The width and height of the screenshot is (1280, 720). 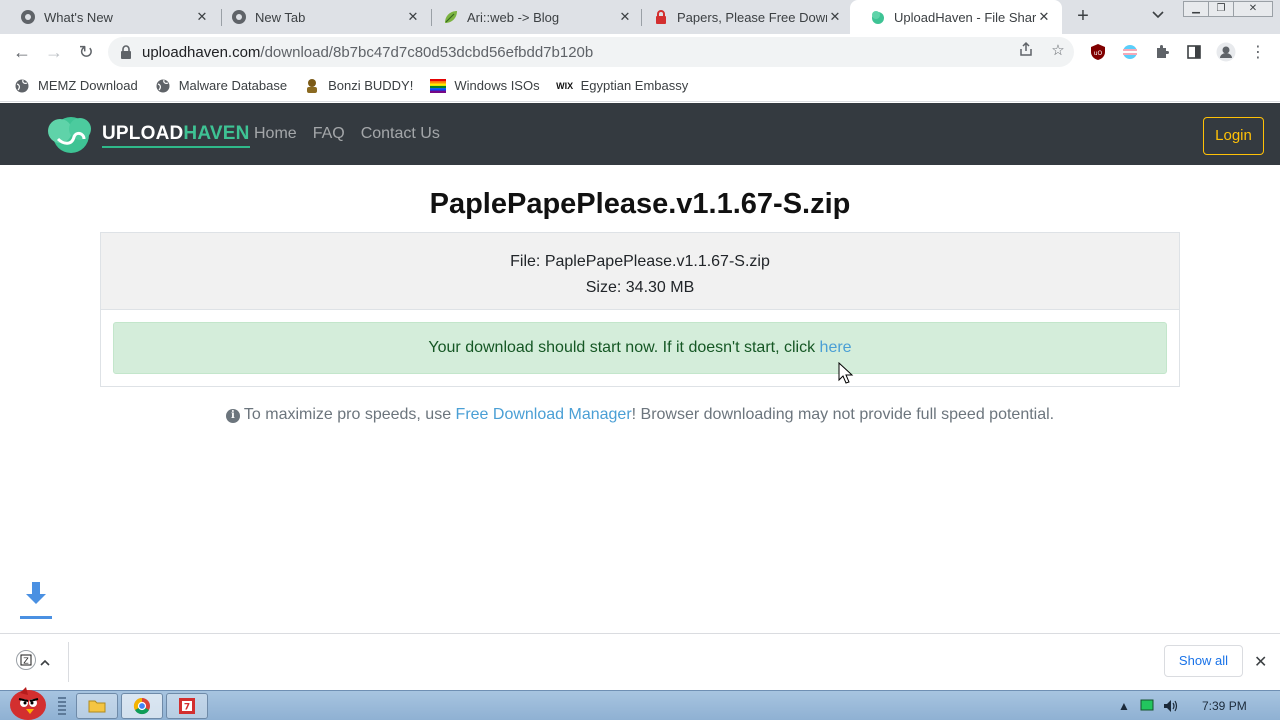 I want to click on network-icon, so click(x=1147, y=706).